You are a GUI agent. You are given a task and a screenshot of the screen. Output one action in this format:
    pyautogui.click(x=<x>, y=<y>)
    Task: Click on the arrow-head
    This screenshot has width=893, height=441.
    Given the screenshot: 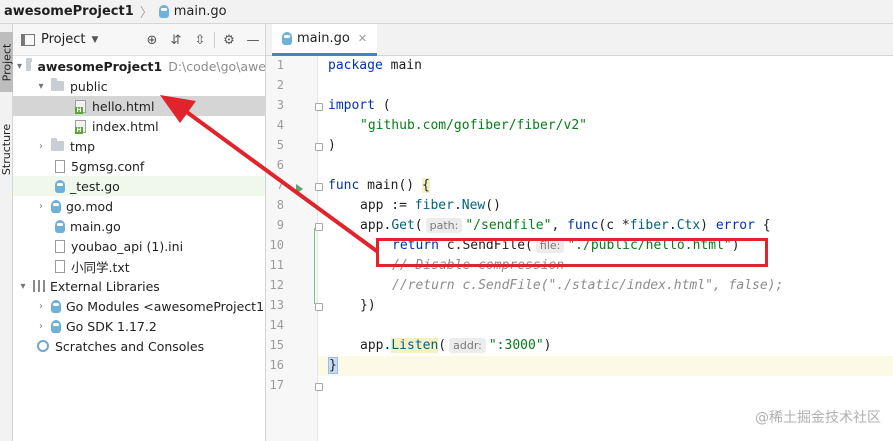 What is the action you would take?
    pyautogui.click(x=178, y=109)
    